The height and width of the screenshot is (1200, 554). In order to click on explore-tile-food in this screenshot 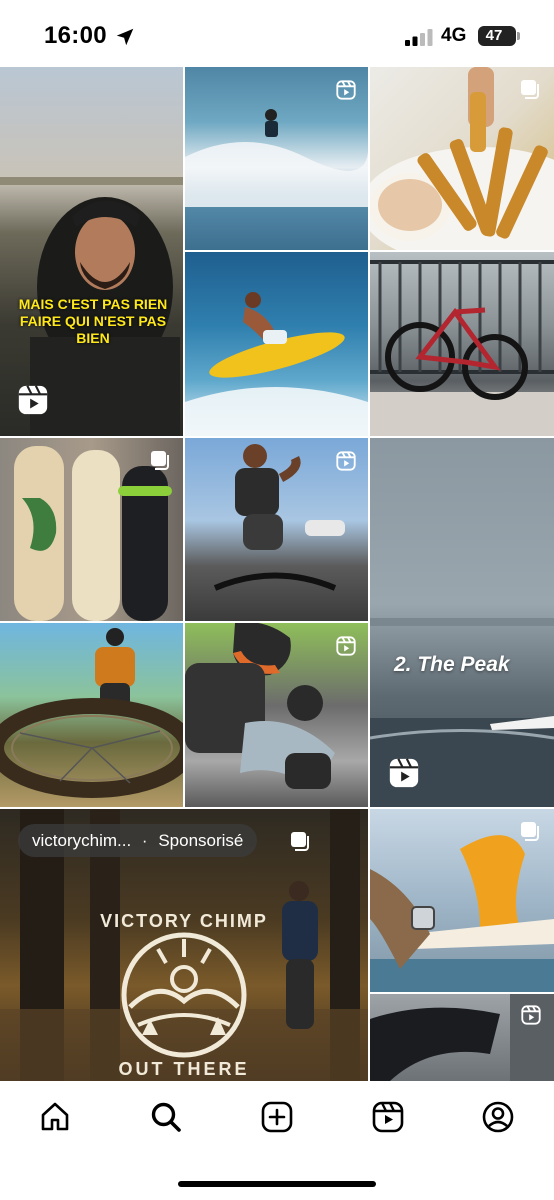, I will do `click(462, 158)`.